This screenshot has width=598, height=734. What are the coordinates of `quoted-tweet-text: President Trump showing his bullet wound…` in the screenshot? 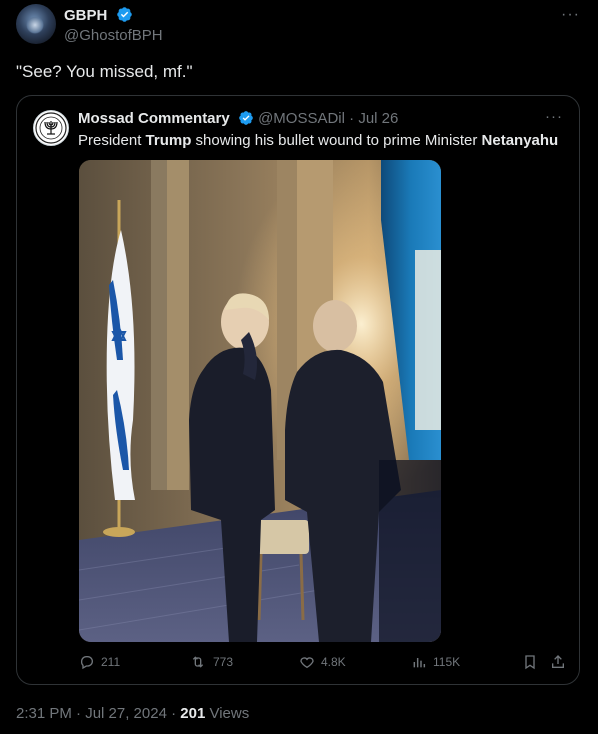 It's located at (318, 140).